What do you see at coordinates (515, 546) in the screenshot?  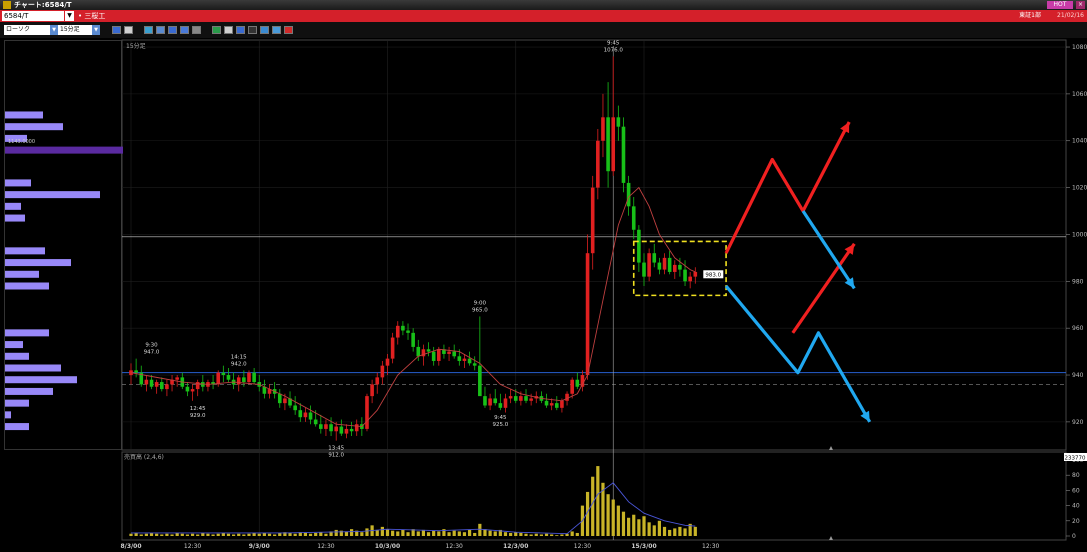 I see `x-tick-label: 12/3/00` at bounding box center [515, 546].